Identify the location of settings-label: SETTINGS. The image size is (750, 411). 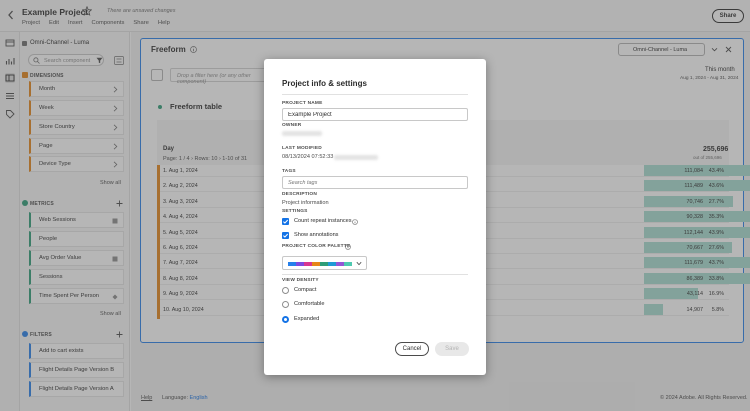
(295, 211).